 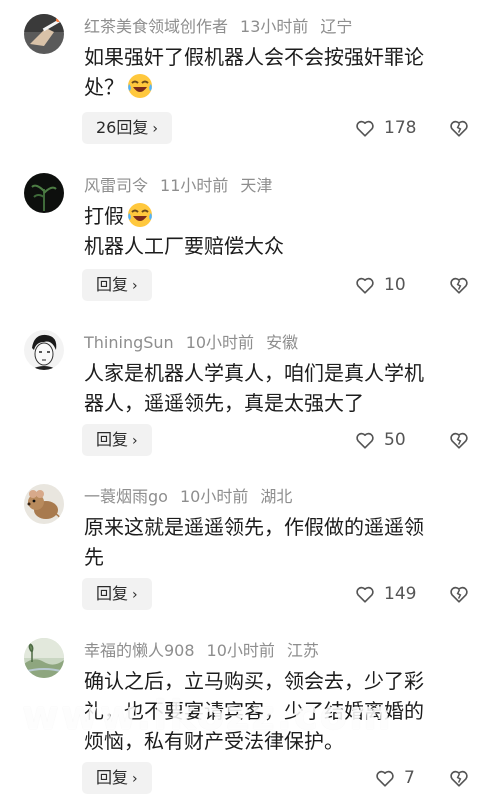 I want to click on hand-cigarette-avatar-icon, so click(x=44, y=34).